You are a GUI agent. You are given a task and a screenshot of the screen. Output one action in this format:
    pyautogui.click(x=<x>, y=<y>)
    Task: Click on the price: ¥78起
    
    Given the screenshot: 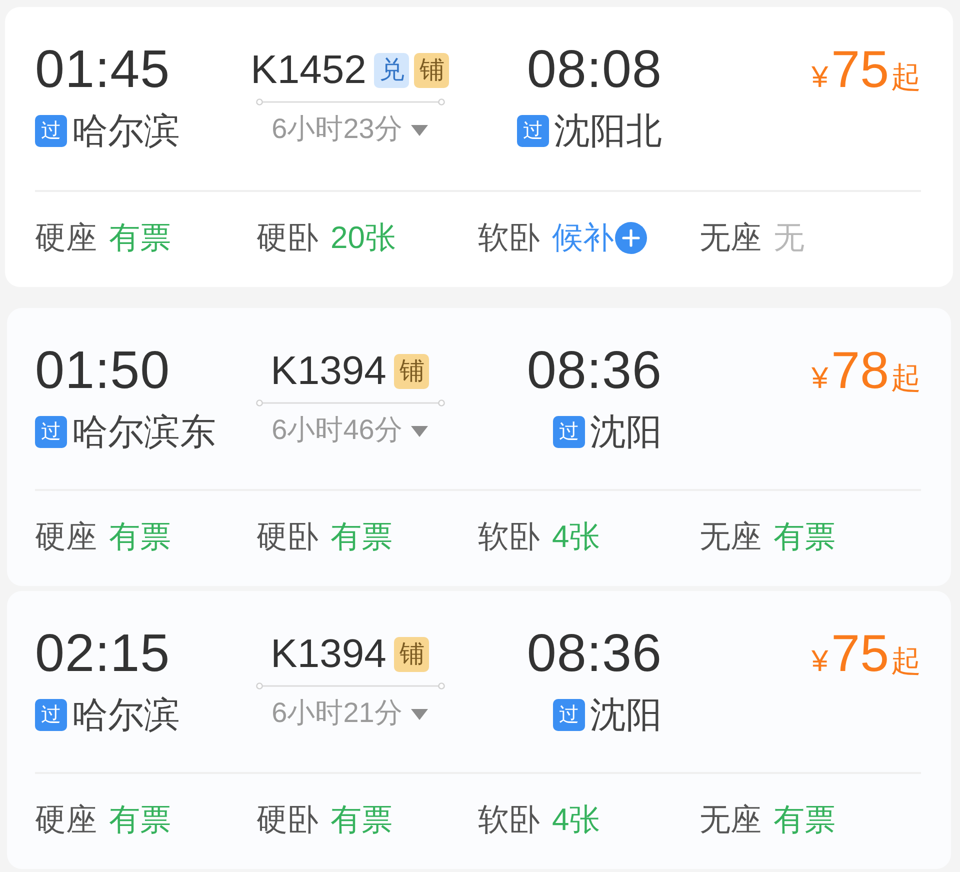 What is the action you would take?
    pyautogui.click(x=866, y=371)
    